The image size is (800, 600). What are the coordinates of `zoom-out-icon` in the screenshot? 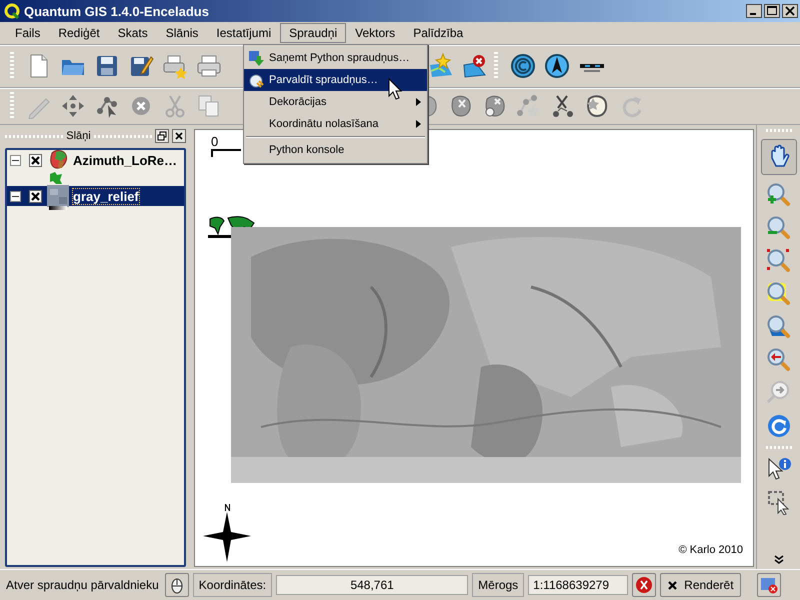 It's located at (779, 228).